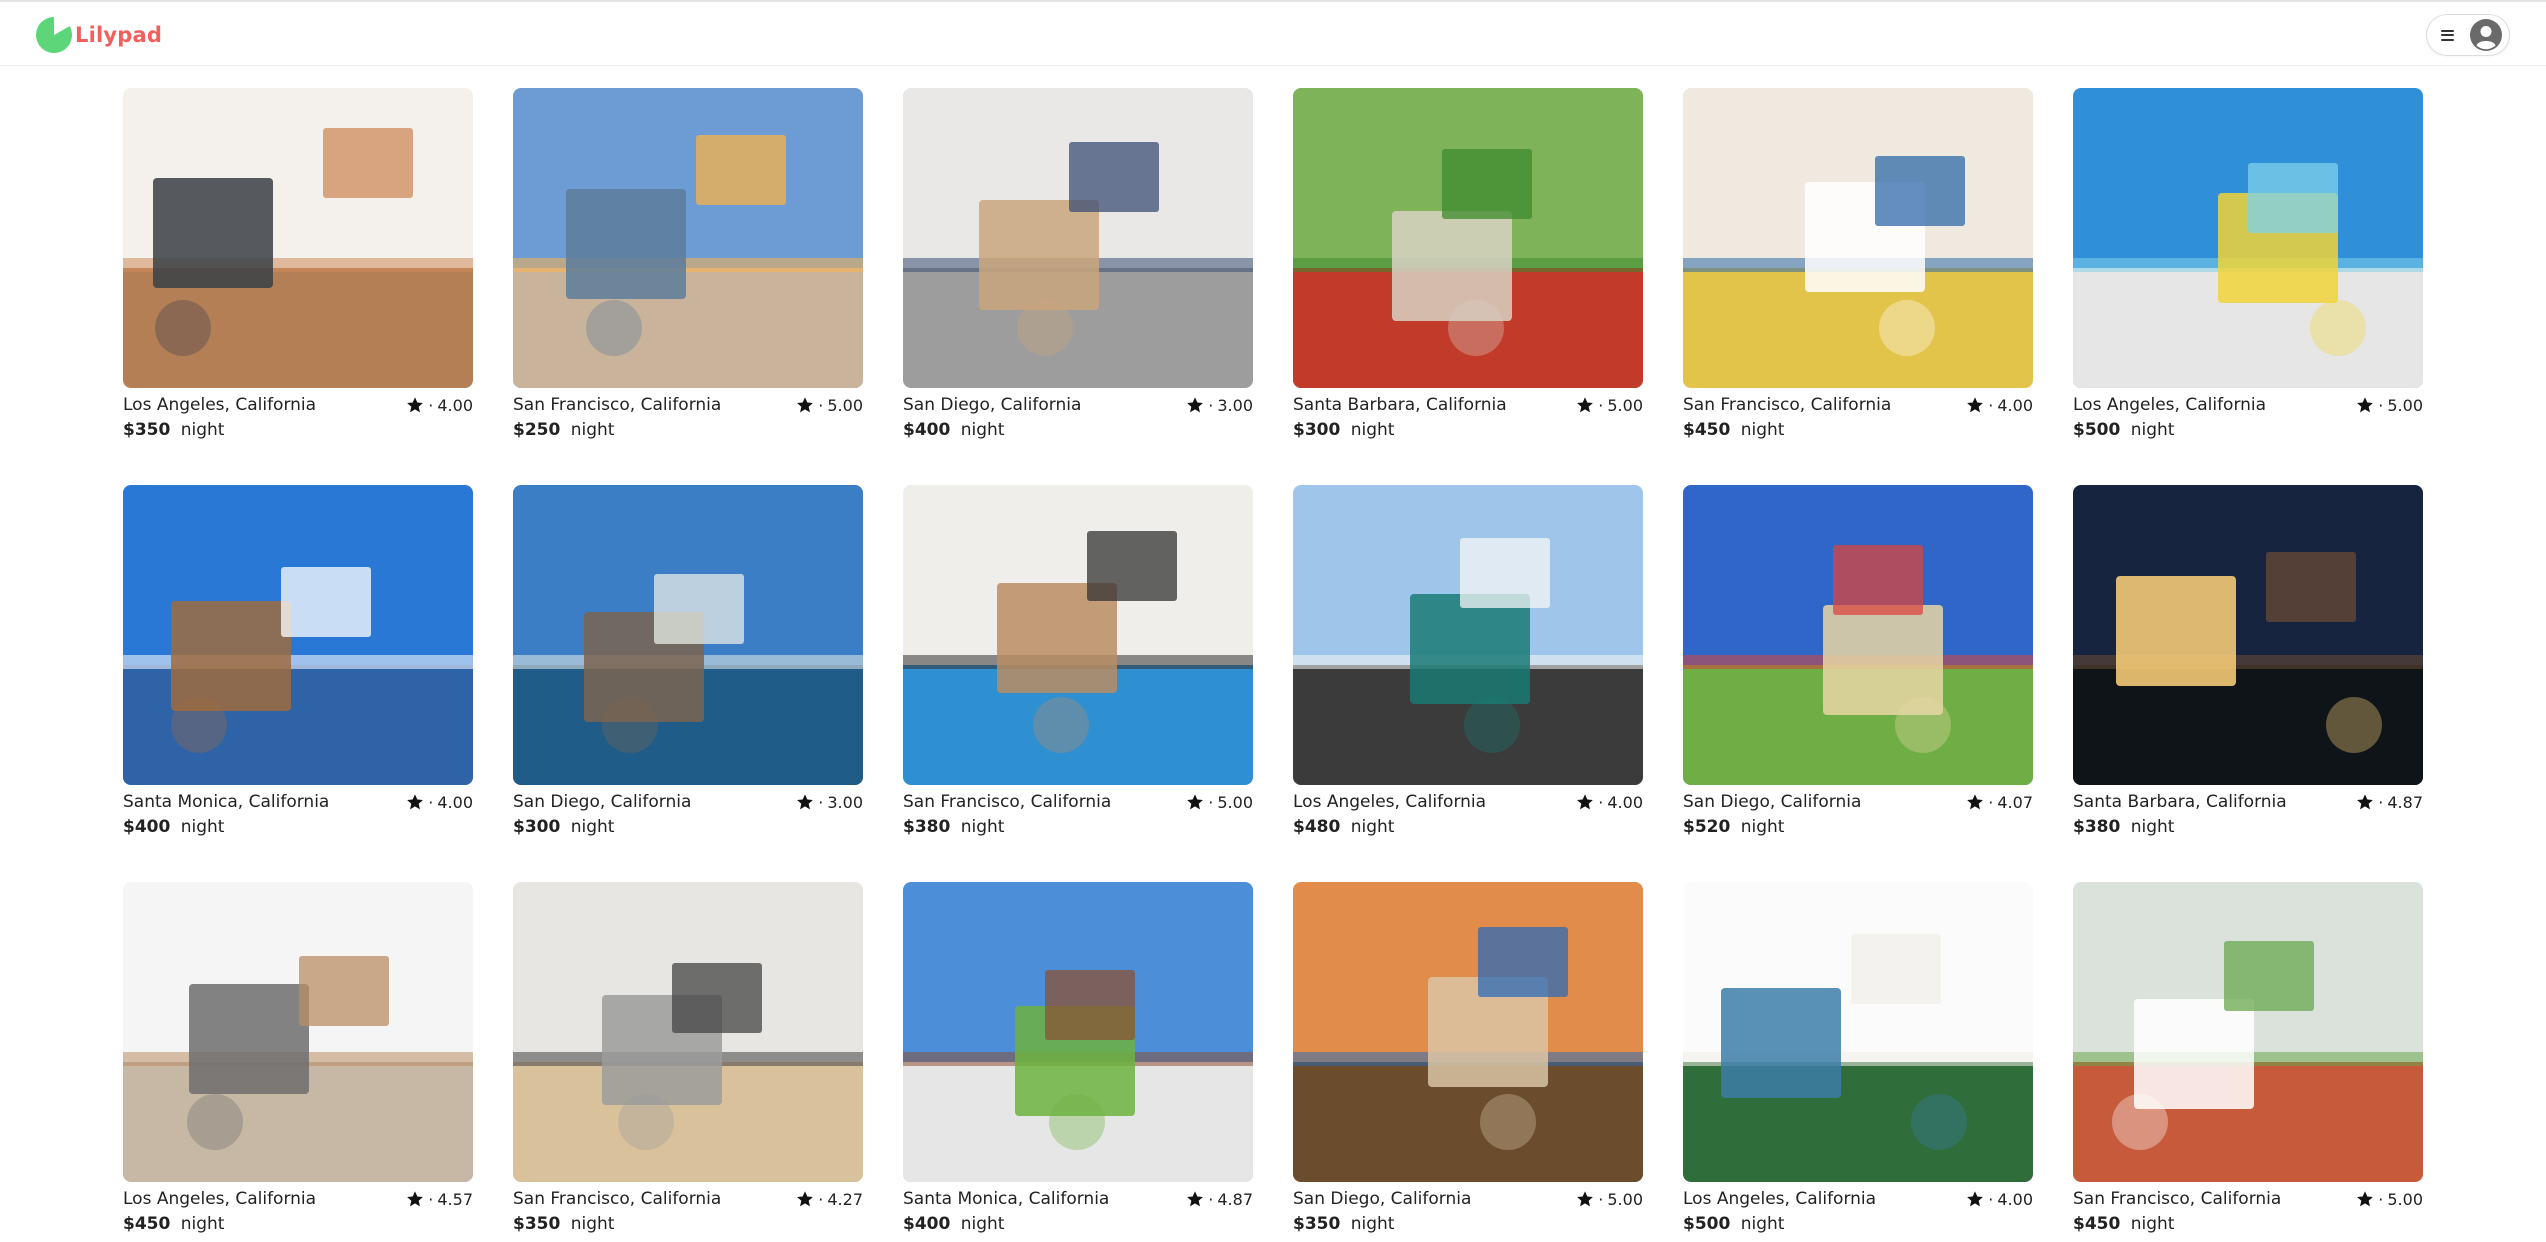 This screenshot has height=1242, width=2546. Describe the element at coordinates (1317, 1224) in the screenshot. I see `listing-price: $350` at that location.